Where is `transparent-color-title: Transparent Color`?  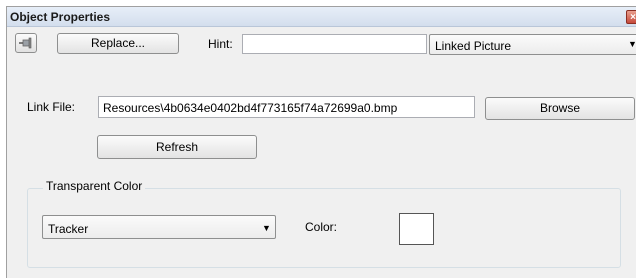
transparent-color-title: Transparent Color is located at coordinates (94, 186).